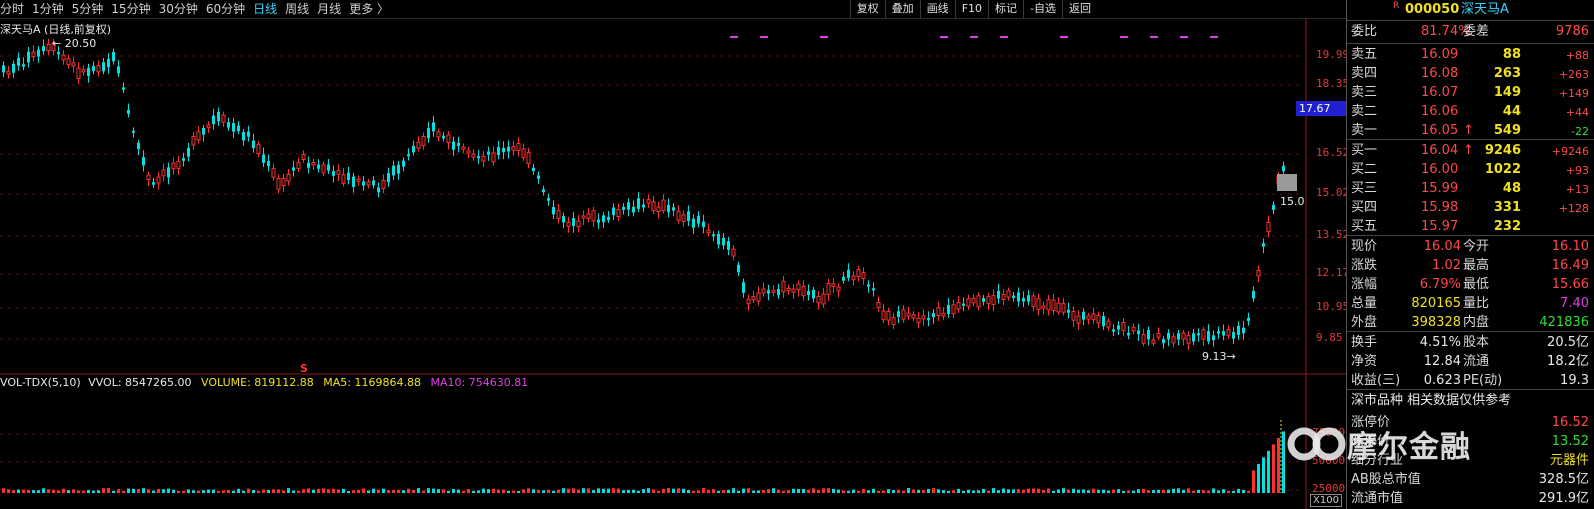  What do you see at coordinates (48, 9) in the screenshot?
I see `tab-period-1: 1分钟` at bounding box center [48, 9].